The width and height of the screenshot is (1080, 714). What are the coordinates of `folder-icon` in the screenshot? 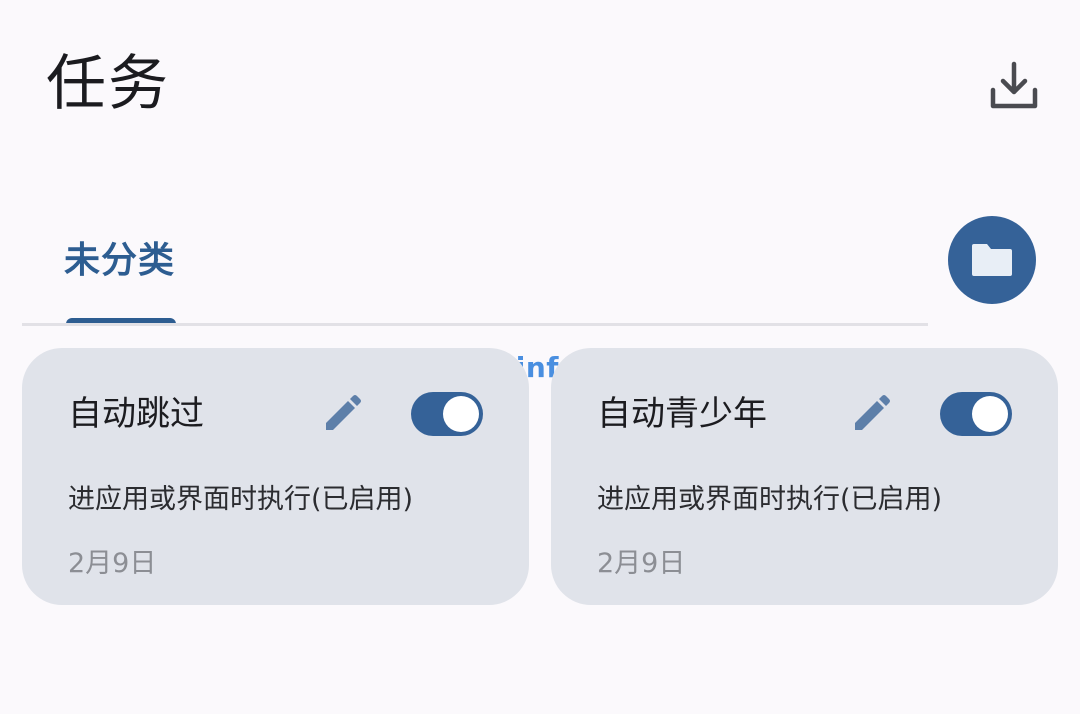 It's located at (992, 260).